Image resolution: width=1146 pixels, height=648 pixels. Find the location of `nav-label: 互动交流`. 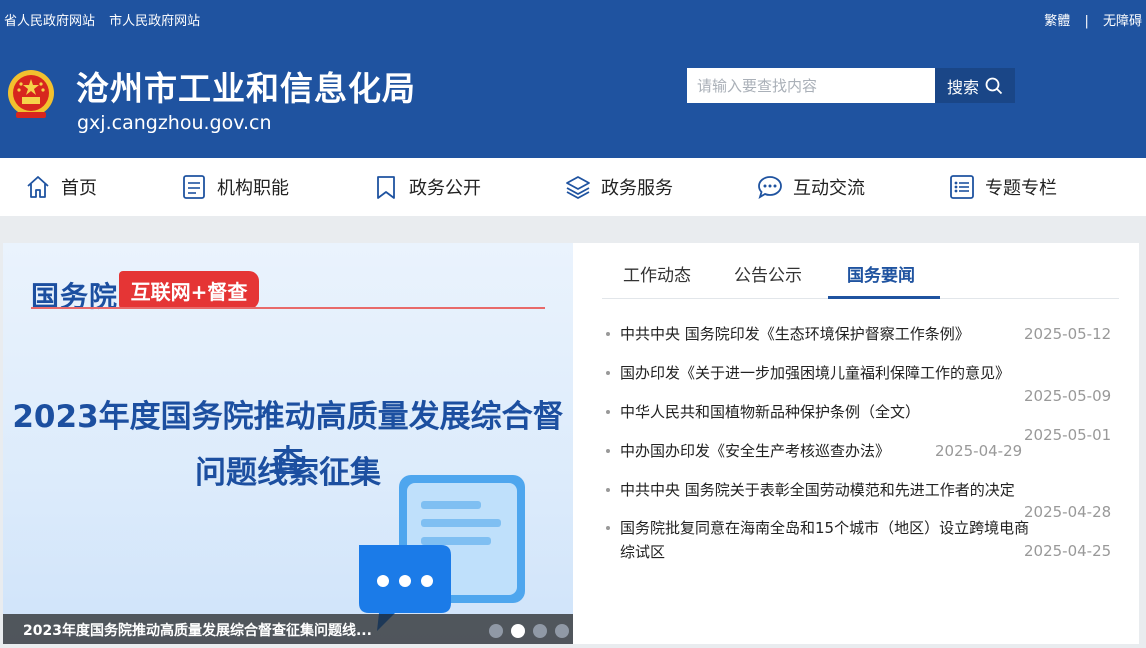

nav-label: 互动交流 is located at coordinates (829, 188).